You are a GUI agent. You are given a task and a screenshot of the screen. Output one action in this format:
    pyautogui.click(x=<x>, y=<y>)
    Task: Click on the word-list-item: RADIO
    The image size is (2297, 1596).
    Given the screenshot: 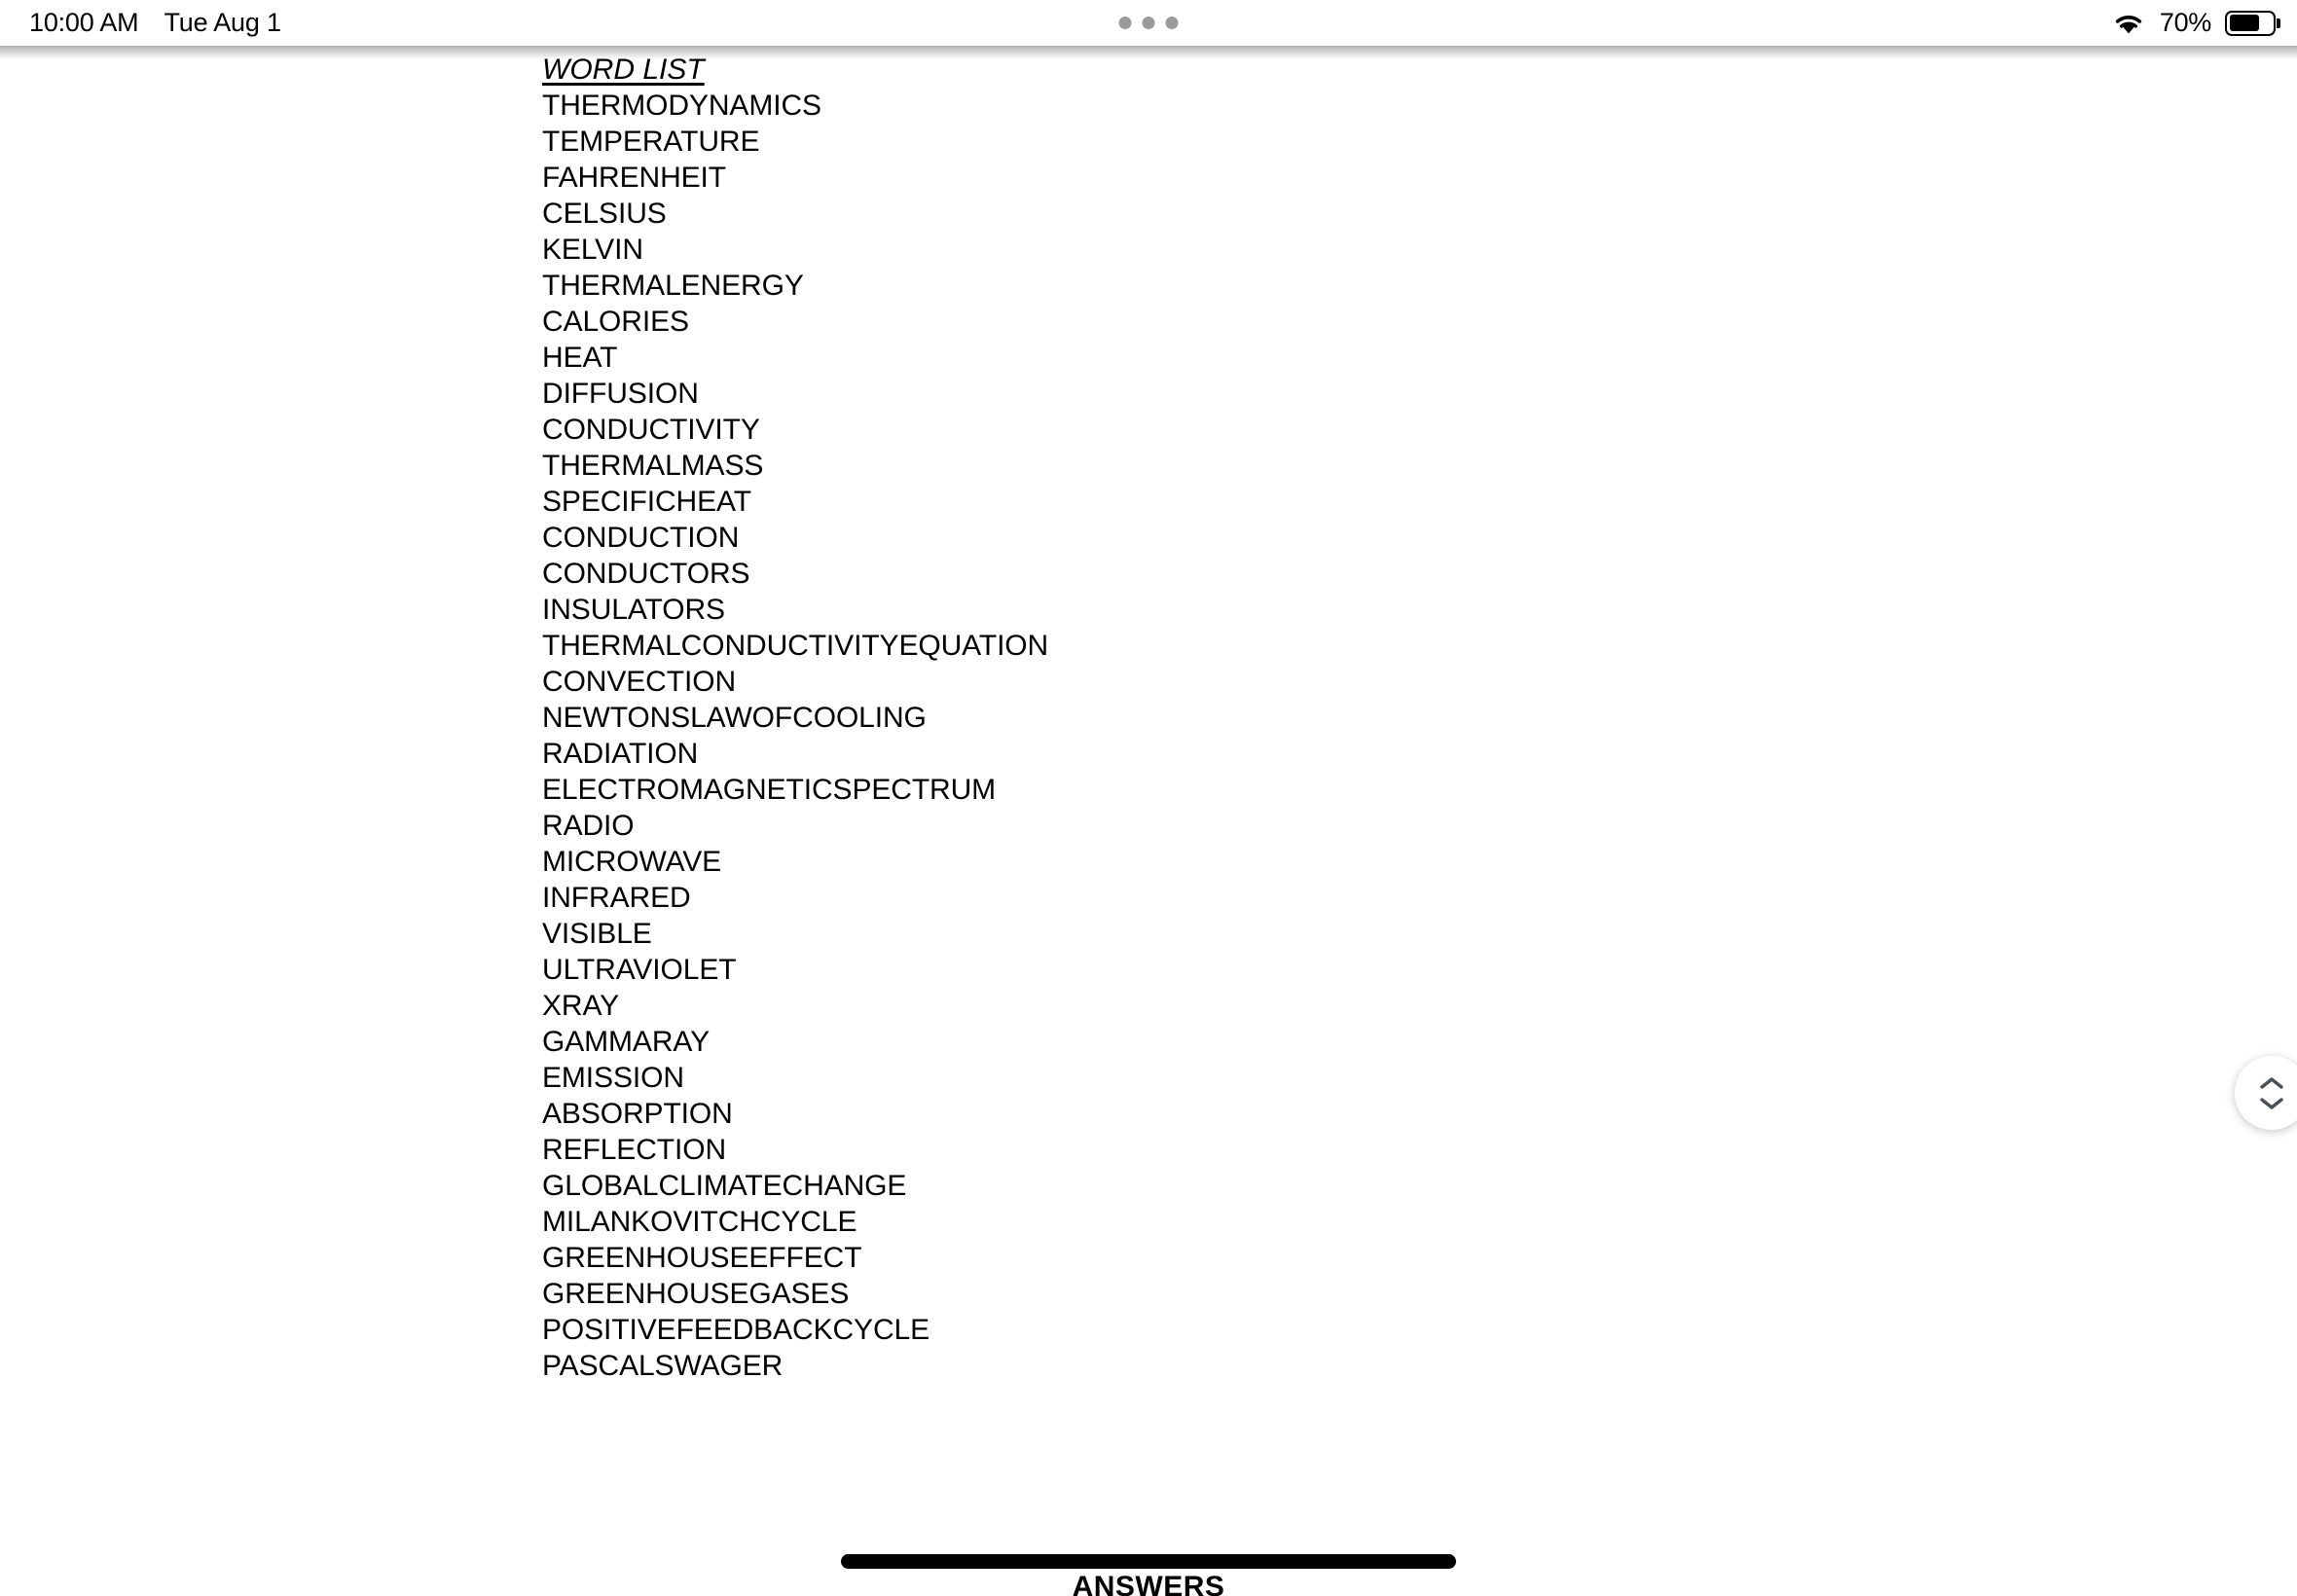 What is the action you would take?
    pyautogui.click(x=588, y=826)
    